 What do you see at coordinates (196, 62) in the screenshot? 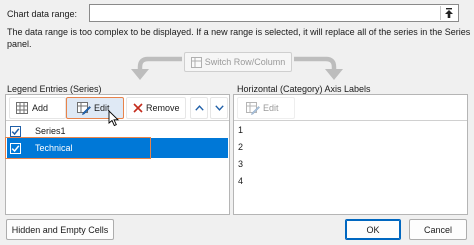
I see `switch-row-column-icon` at bounding box center [196, 62].